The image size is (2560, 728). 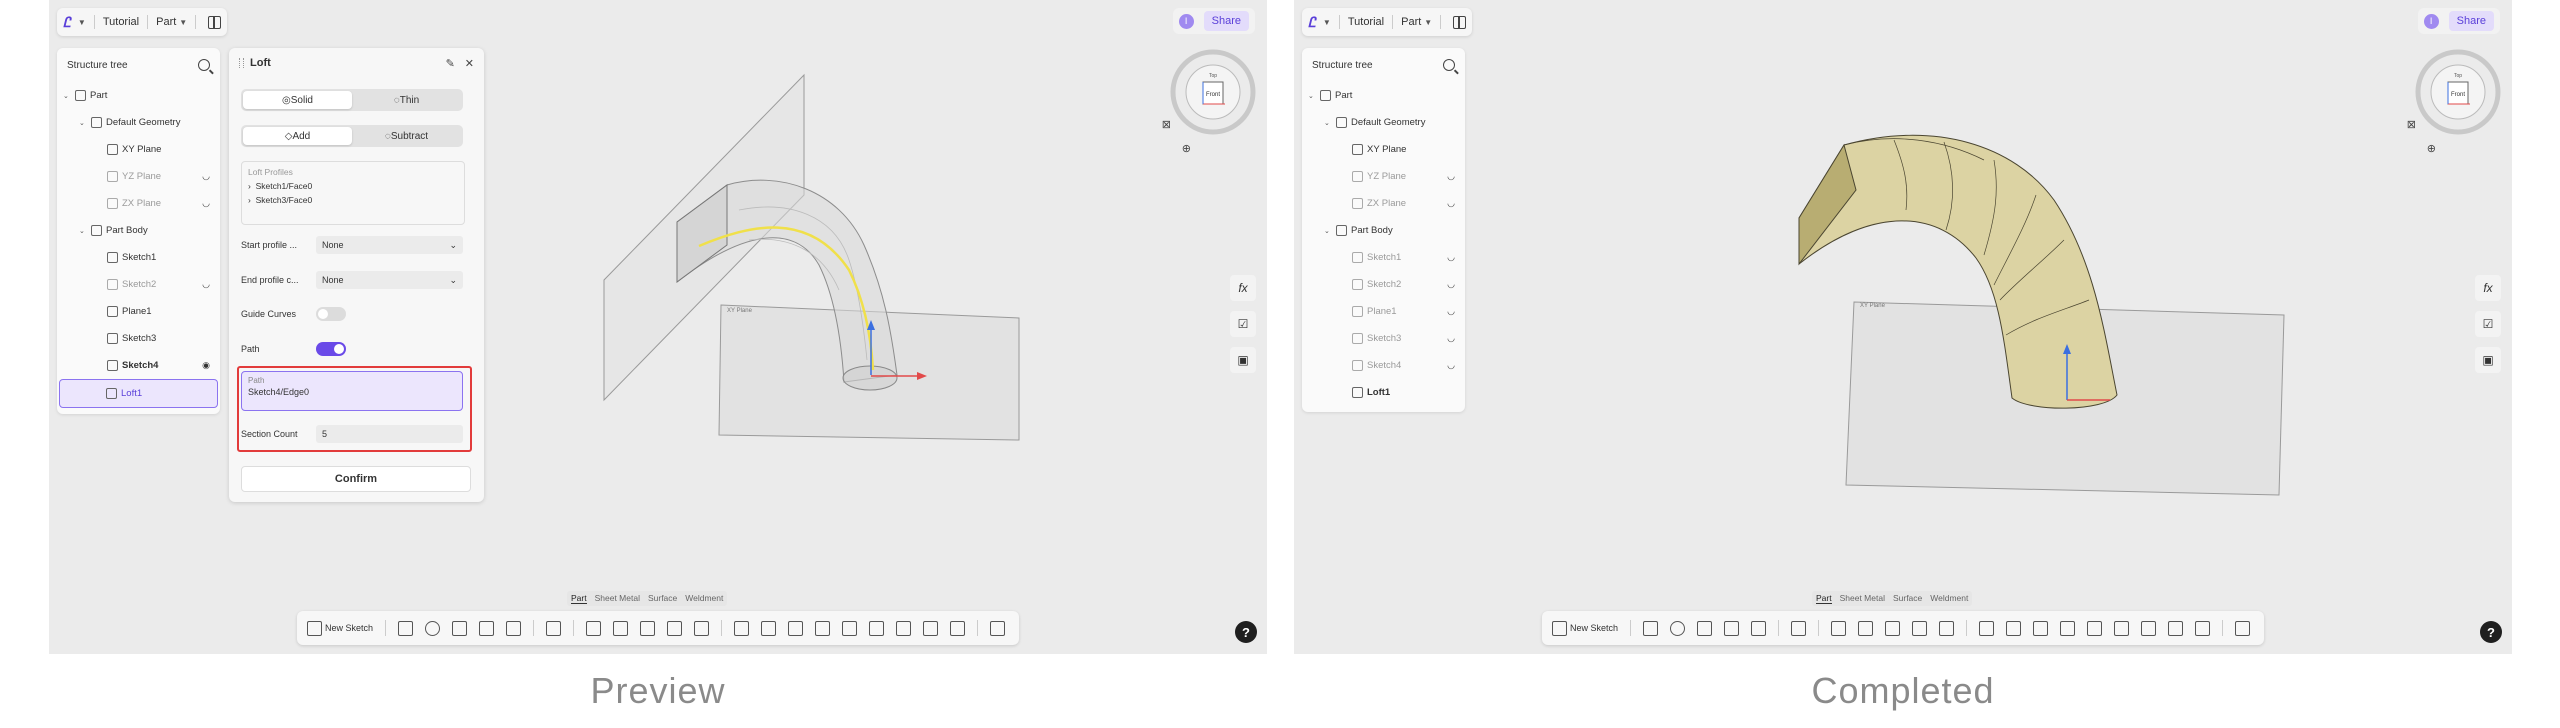 I want to click on guide-curves-toggle, so click(x=331, y=314).